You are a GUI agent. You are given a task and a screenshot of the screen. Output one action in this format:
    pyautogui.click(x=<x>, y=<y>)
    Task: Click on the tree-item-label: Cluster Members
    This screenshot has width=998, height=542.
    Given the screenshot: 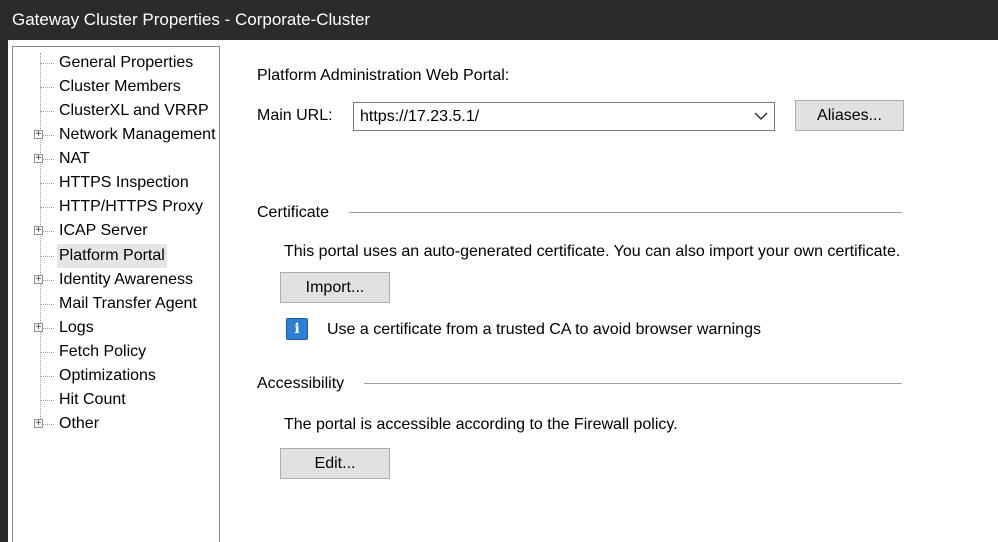 What is the action you would take?
    pyautogui.click(x=120, y=87)
    